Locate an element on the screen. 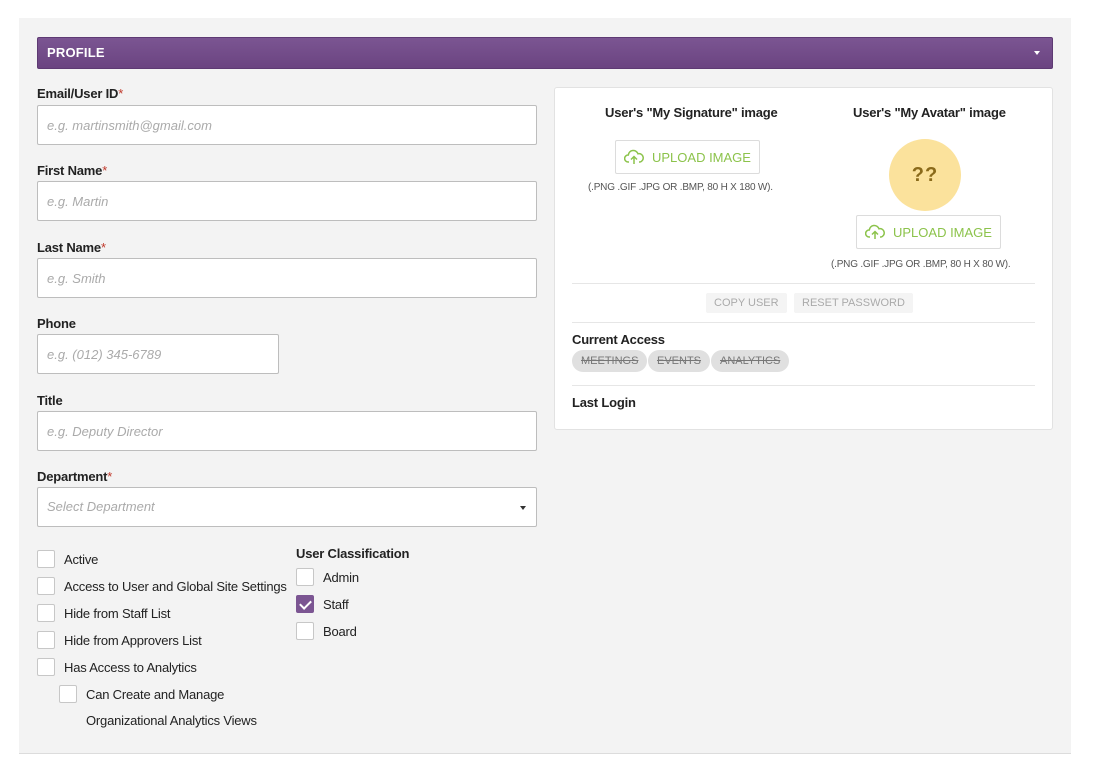  option-label: Has Access to Analytics is located at coordinates (130, 667).